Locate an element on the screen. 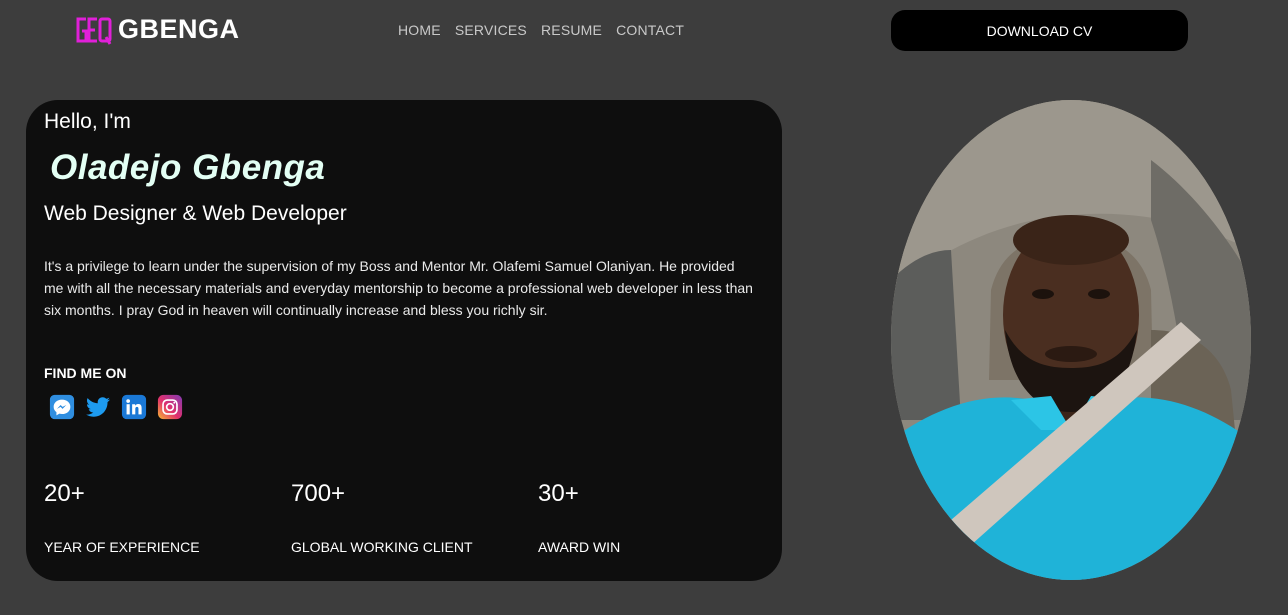 This screenshot has height=615, width=1288. stat-value: 30+ is located at coordinates (558, 493).